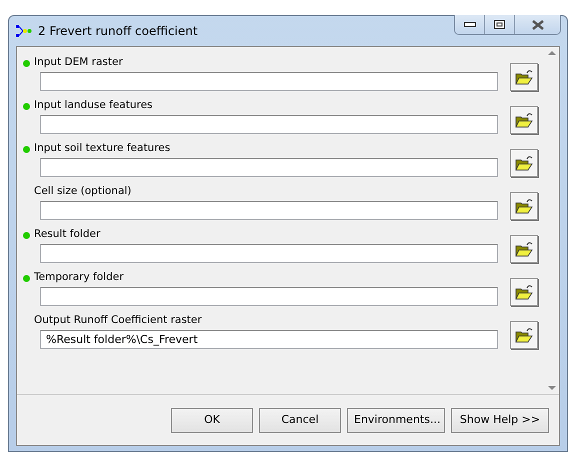  Describe the element at coordinates (212, 420) in the screenshot. I see `dialog-button: OK` at that location.